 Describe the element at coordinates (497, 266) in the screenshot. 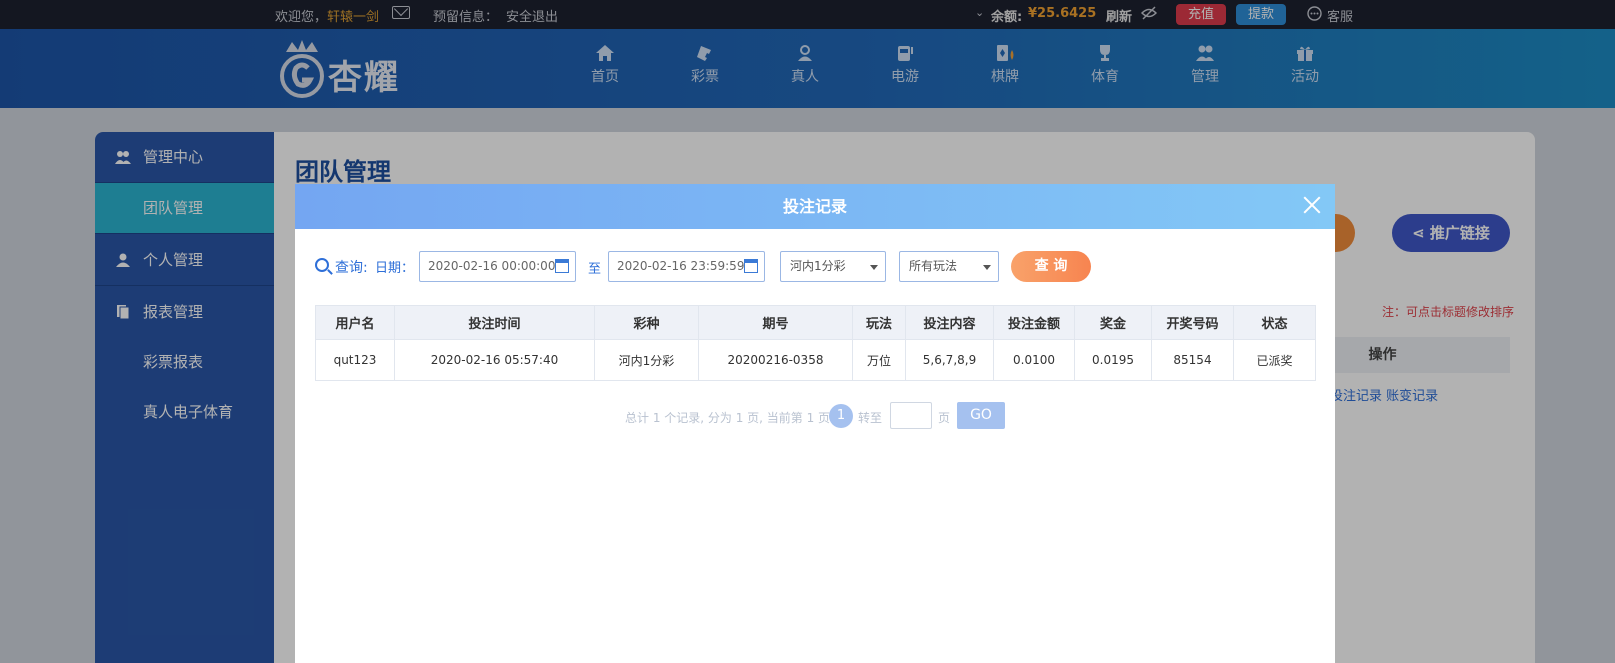

I see `date-from-input: 2020-02-16 00:00:00` at that location.